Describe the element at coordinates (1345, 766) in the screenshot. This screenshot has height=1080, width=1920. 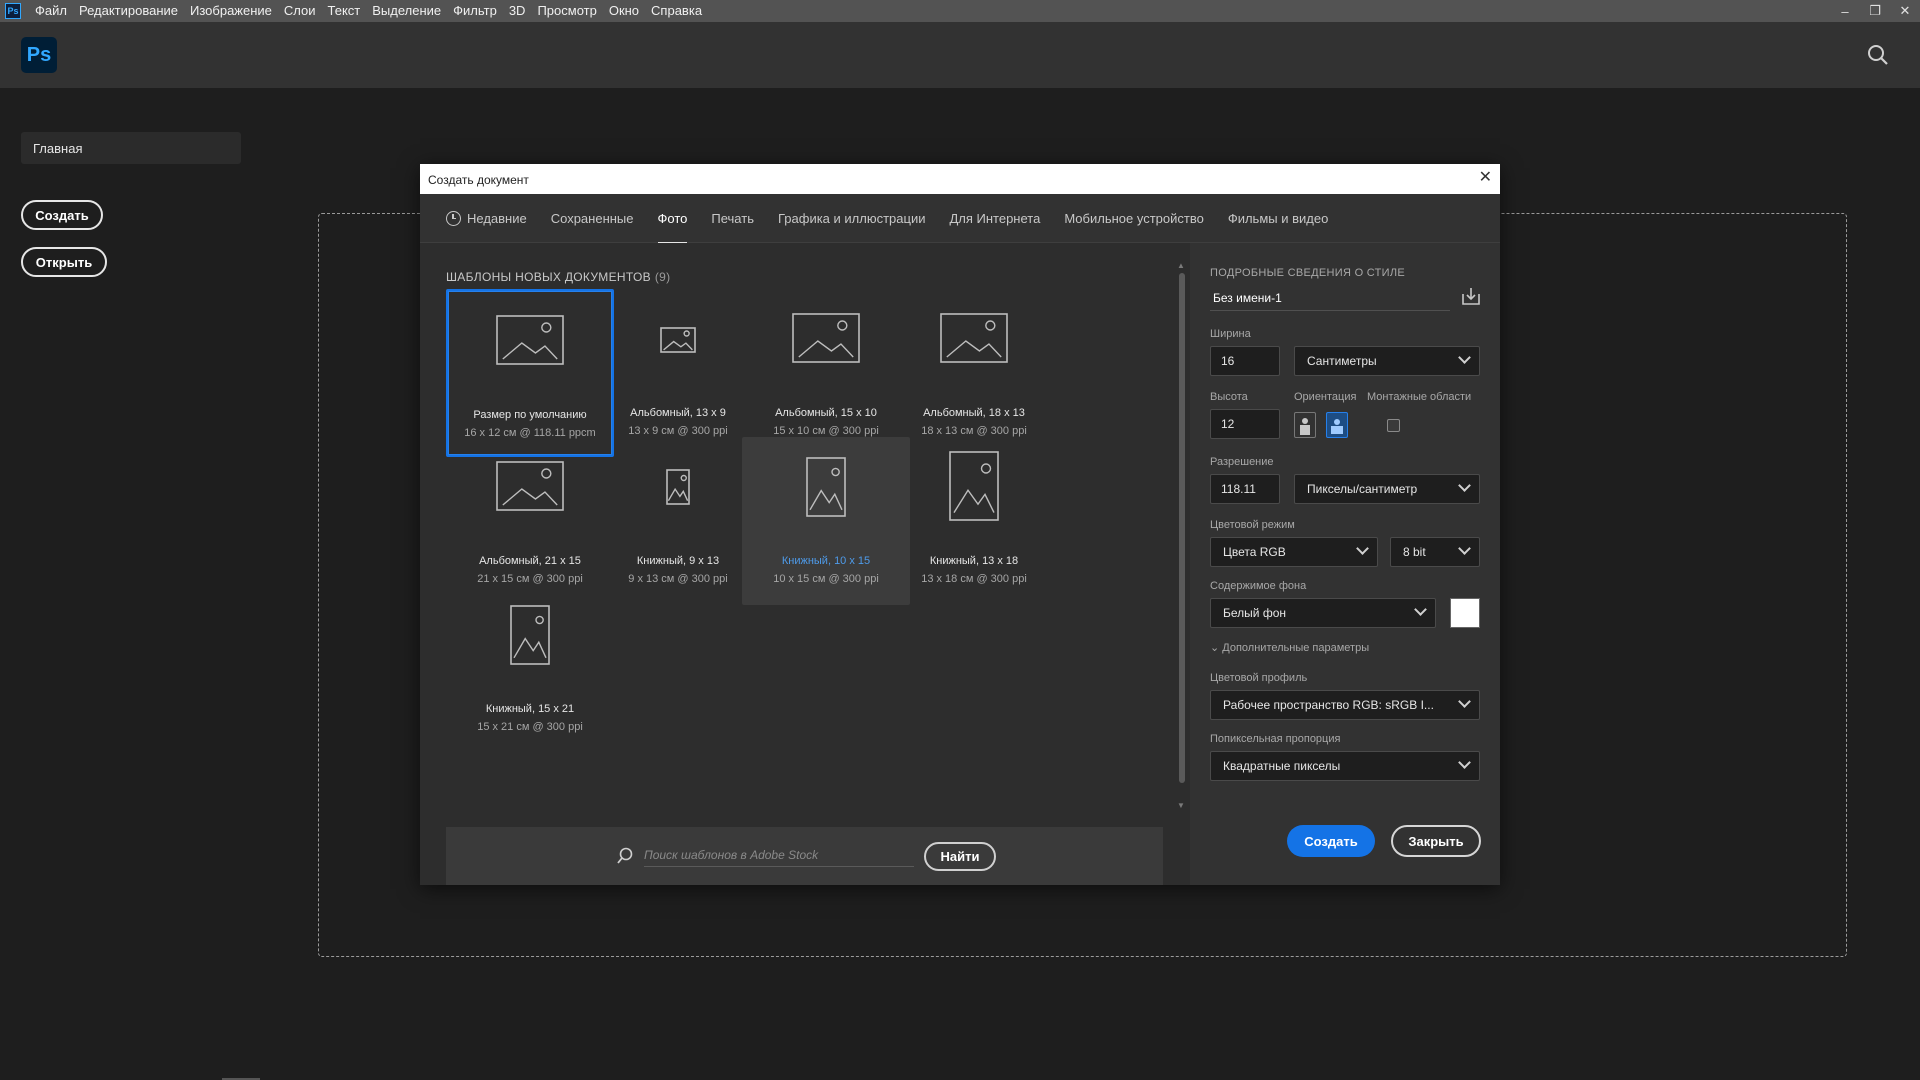
I see `pixel-aspect-select: Квадратные пикселы` at that location.